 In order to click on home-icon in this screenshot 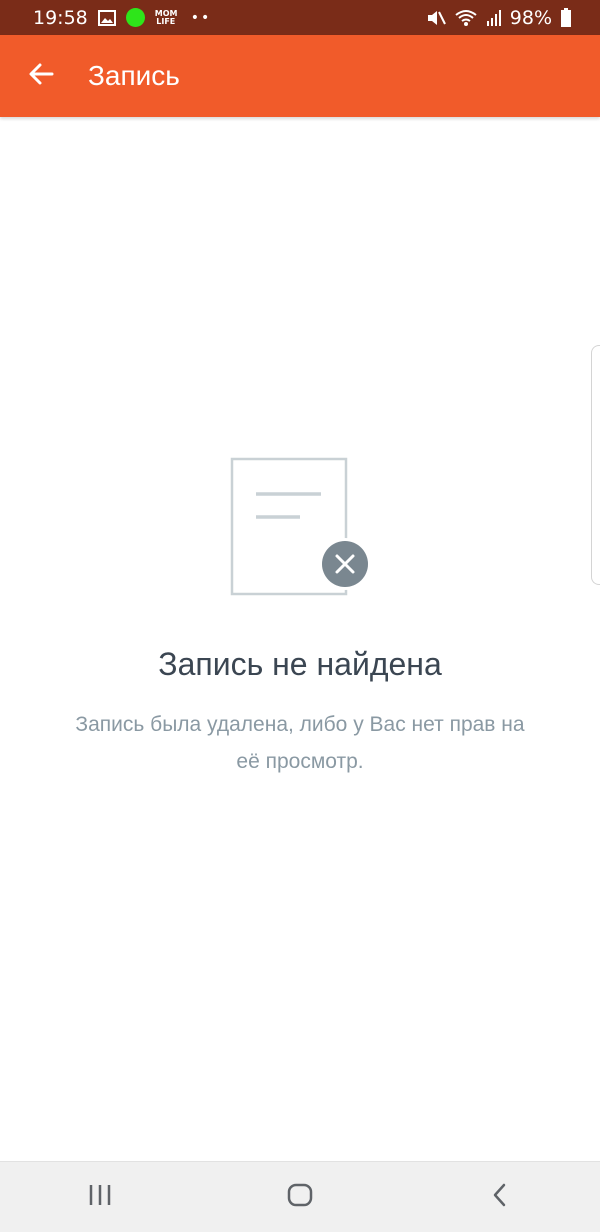, I will do `click(300, 1197)`.